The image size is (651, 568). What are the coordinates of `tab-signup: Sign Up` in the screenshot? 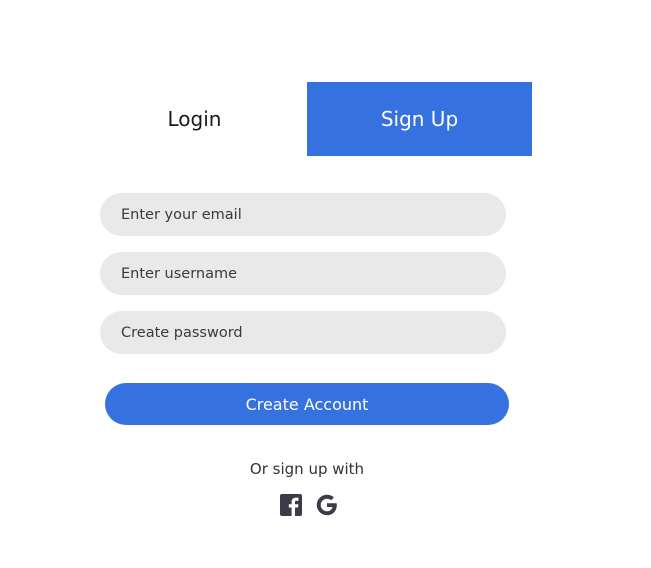 It's located at (419, 119).